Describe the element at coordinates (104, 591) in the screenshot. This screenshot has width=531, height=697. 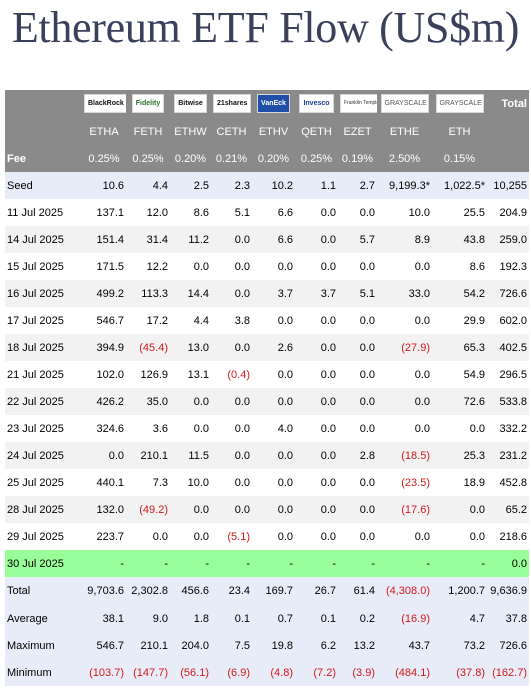
I see `flow-value-cell: 9,703.6` at that location.